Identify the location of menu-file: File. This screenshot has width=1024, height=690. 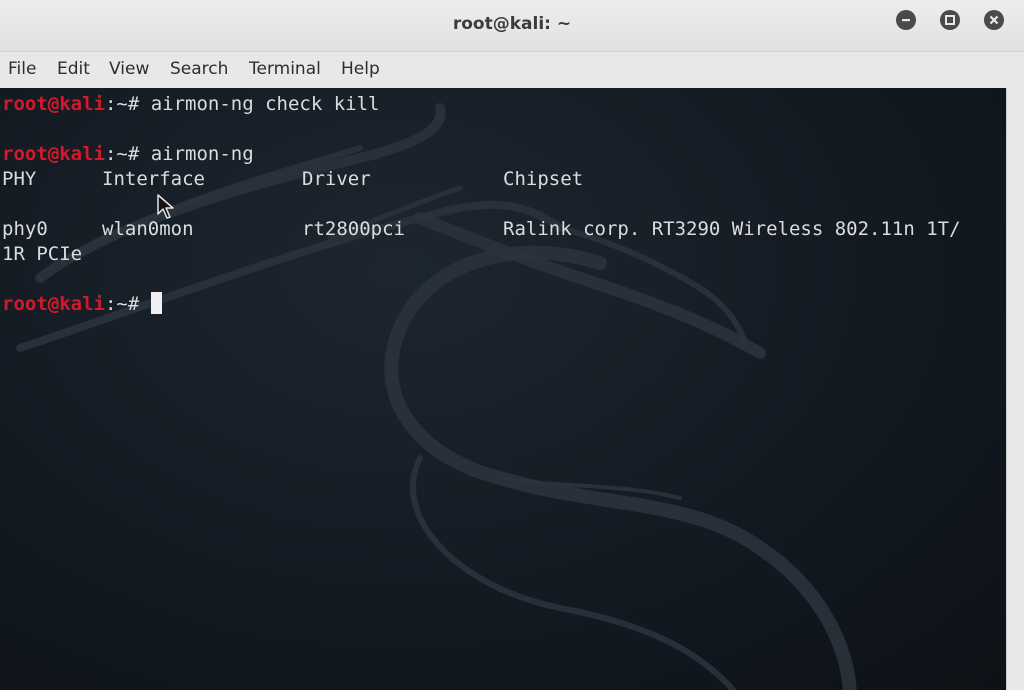
(22, 69).